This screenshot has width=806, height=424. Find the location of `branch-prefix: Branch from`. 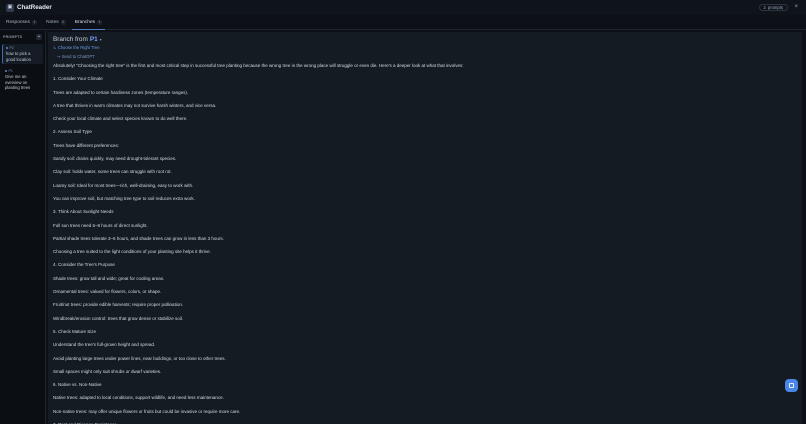

branch-prefix: Branch from is located at coordinates (70, 39).